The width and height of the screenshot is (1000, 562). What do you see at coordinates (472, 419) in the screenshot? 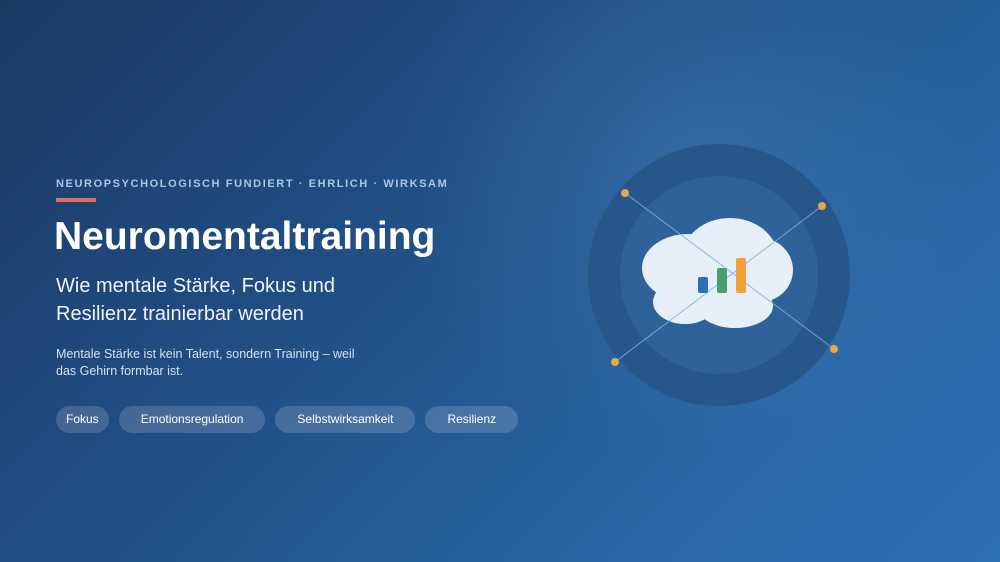
I see `tag-resilienz: Resilienz` at bounding box center [472, 419].